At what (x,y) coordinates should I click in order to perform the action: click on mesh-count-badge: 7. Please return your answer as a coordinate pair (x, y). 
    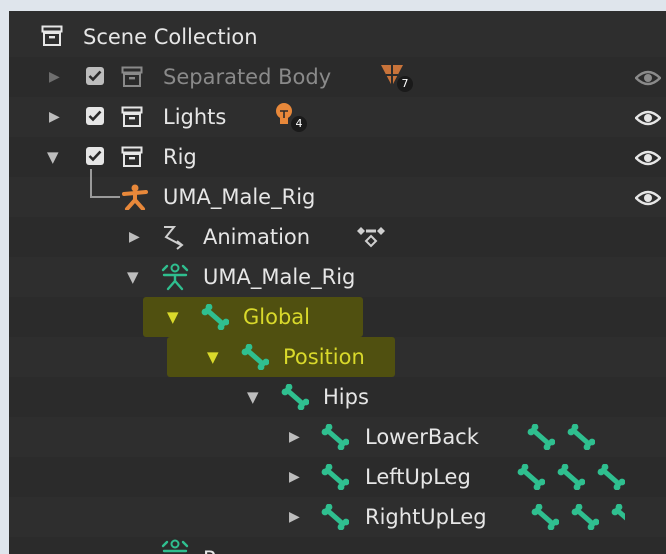
    Looking at the image, I should click on (405, 84).